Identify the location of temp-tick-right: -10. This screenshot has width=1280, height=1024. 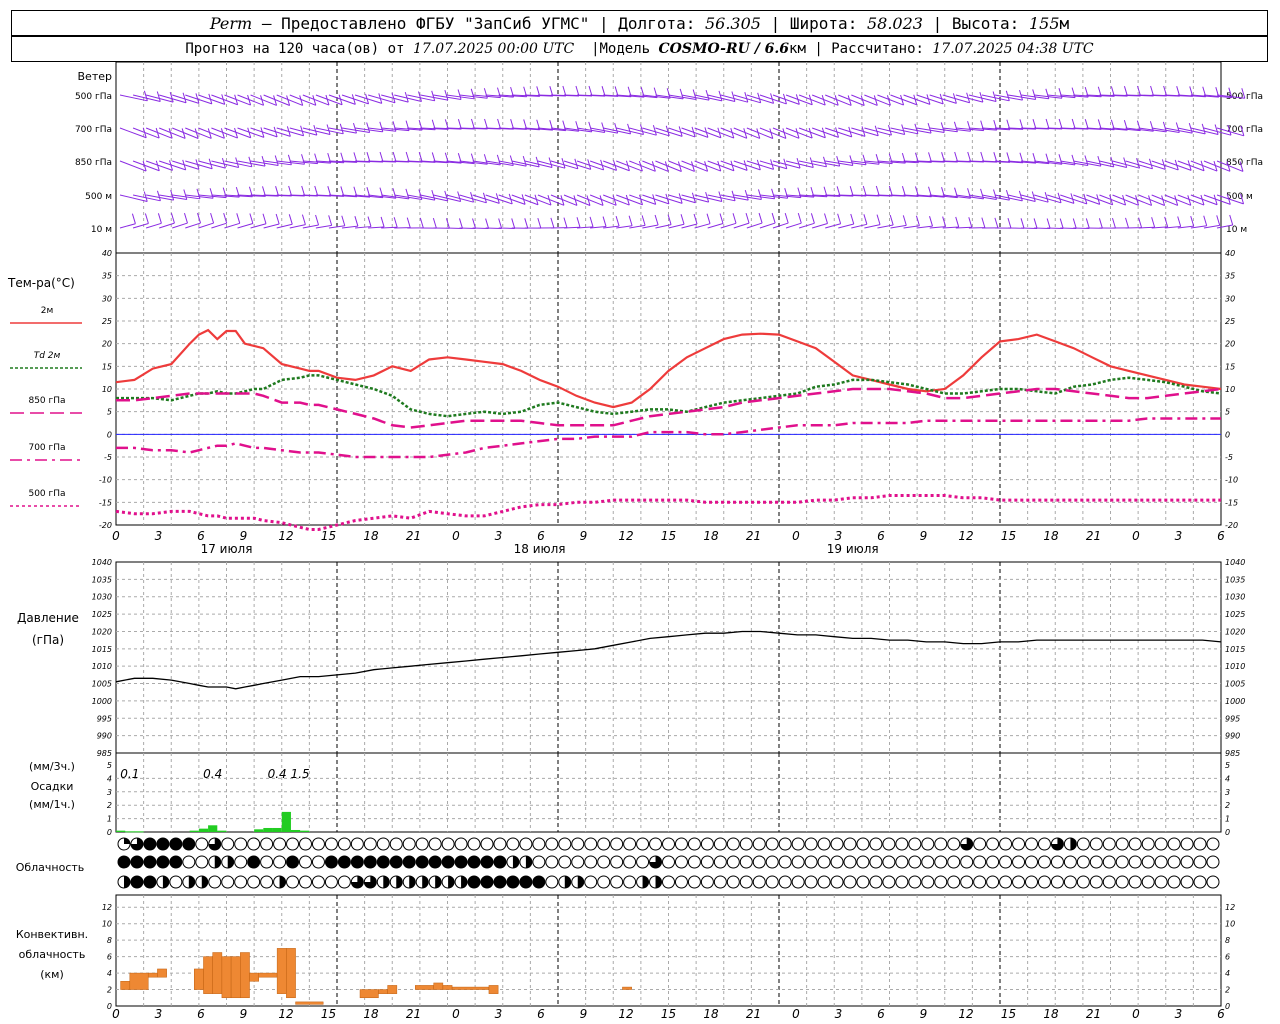
(1231, 480).